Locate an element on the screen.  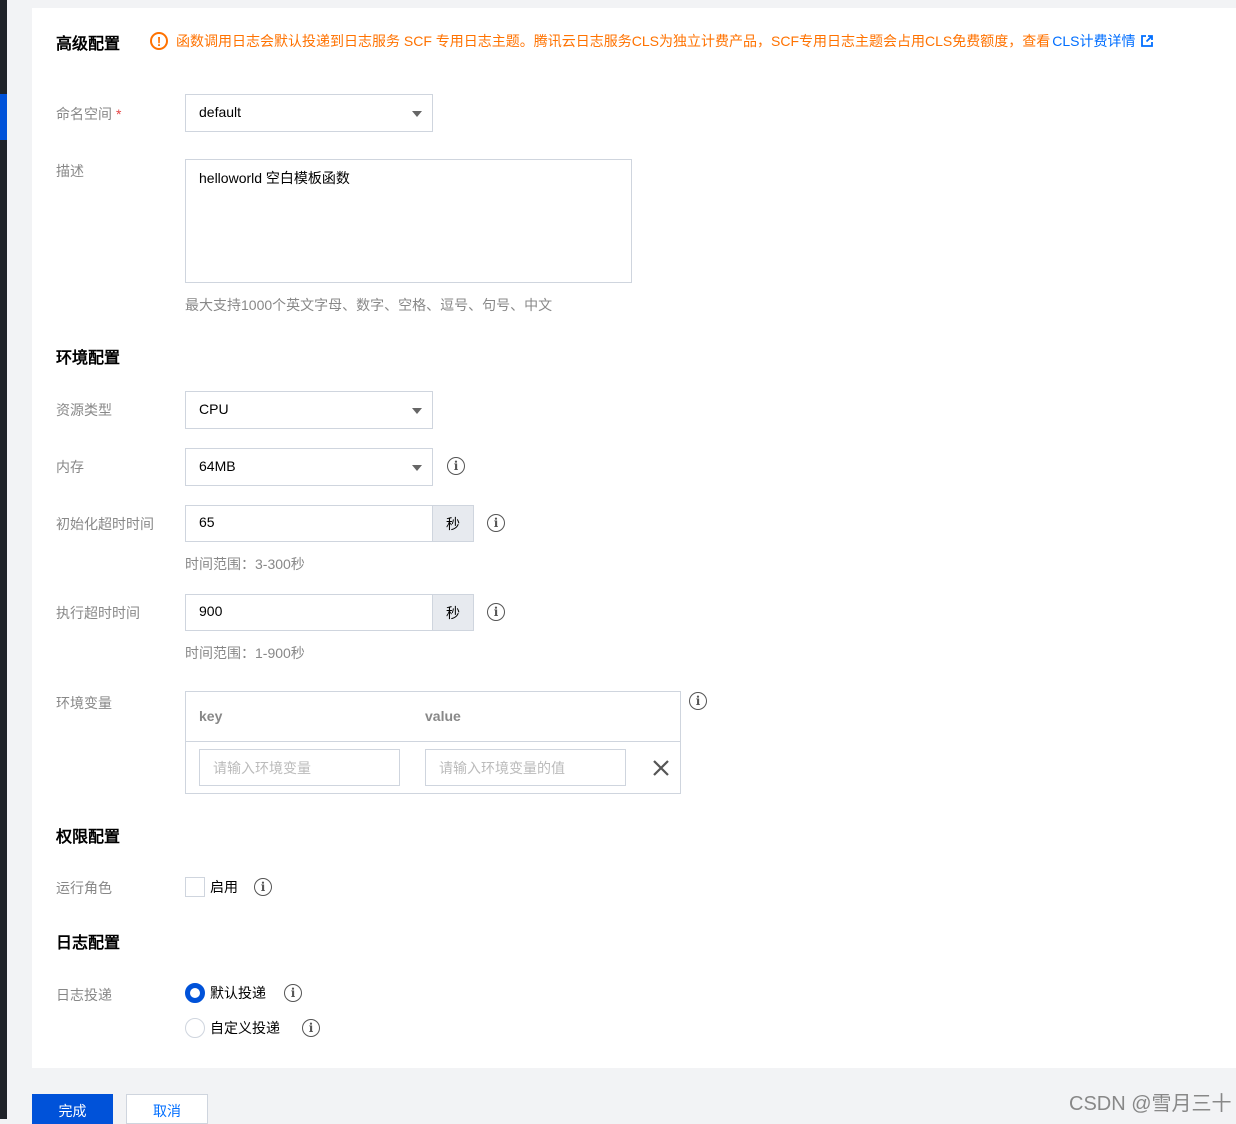
env-vars-key-header: key is located at coordinates (211, 716).